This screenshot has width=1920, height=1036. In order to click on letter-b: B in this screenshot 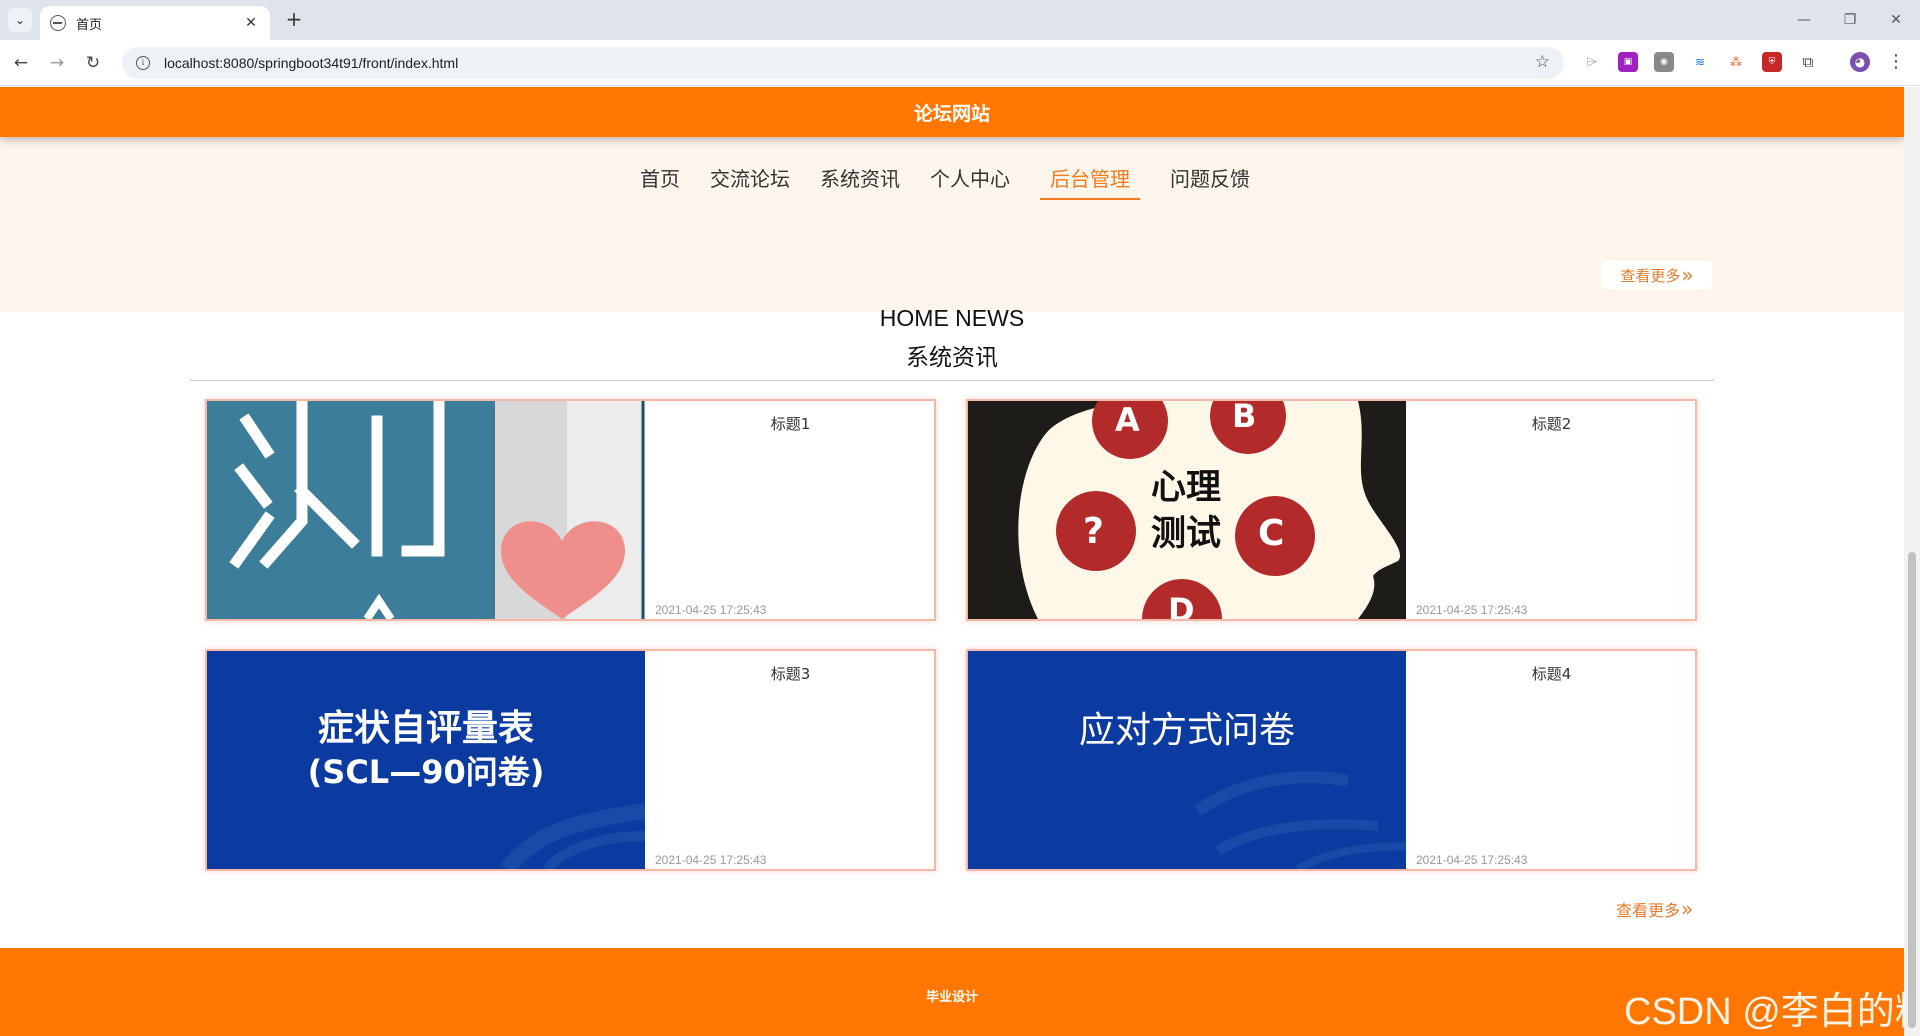, I will do `click(1244, 418)`.